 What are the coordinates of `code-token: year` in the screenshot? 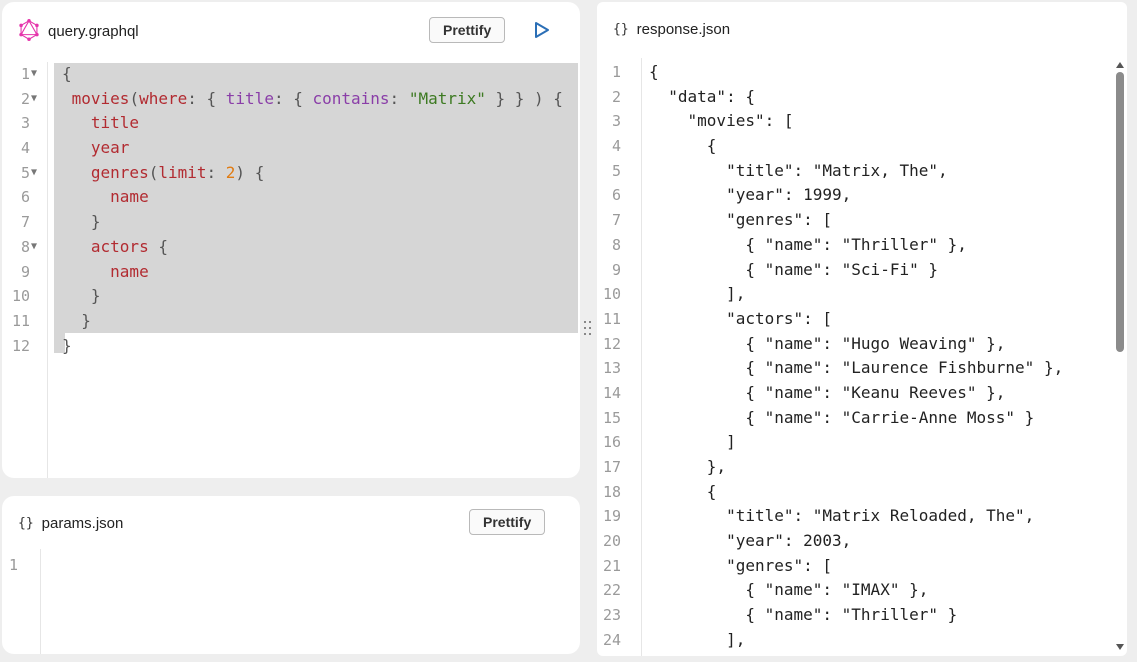 It's located at (96, 148).